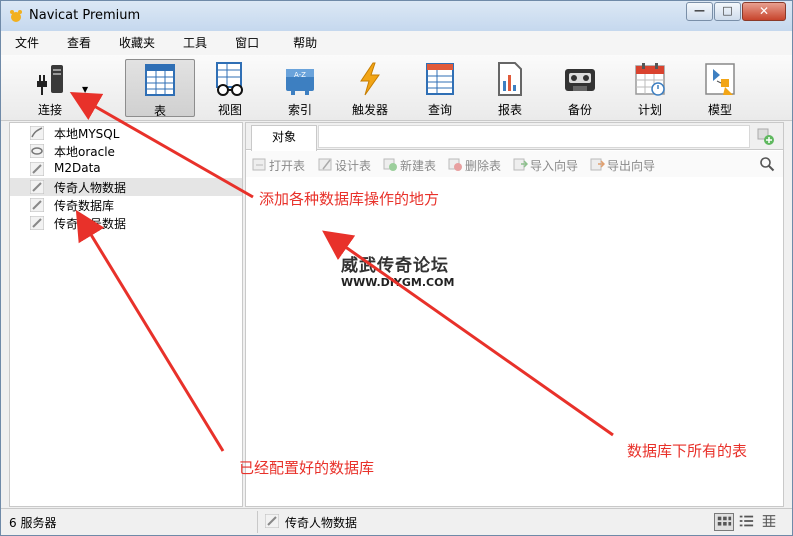 This screenshot has width=793, height=536. I want to click on close-icon: ✕, so click(764, 11).